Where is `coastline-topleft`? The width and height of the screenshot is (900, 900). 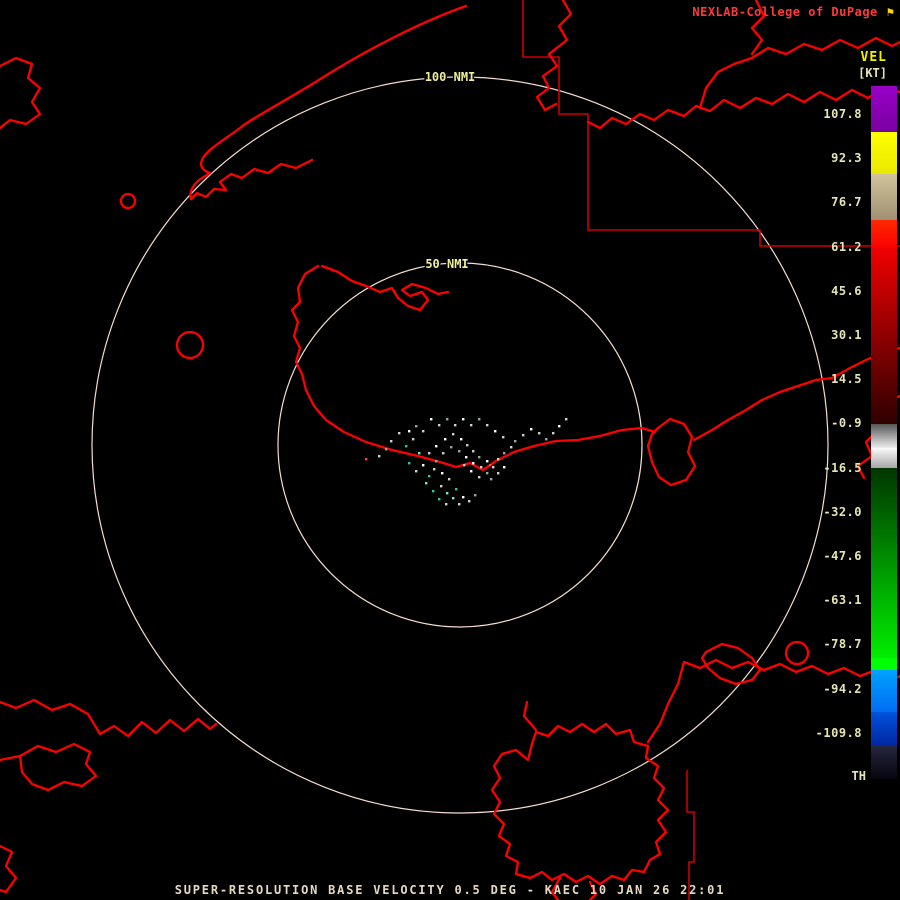
coastline-topleft is located at coordinates (21, 93).